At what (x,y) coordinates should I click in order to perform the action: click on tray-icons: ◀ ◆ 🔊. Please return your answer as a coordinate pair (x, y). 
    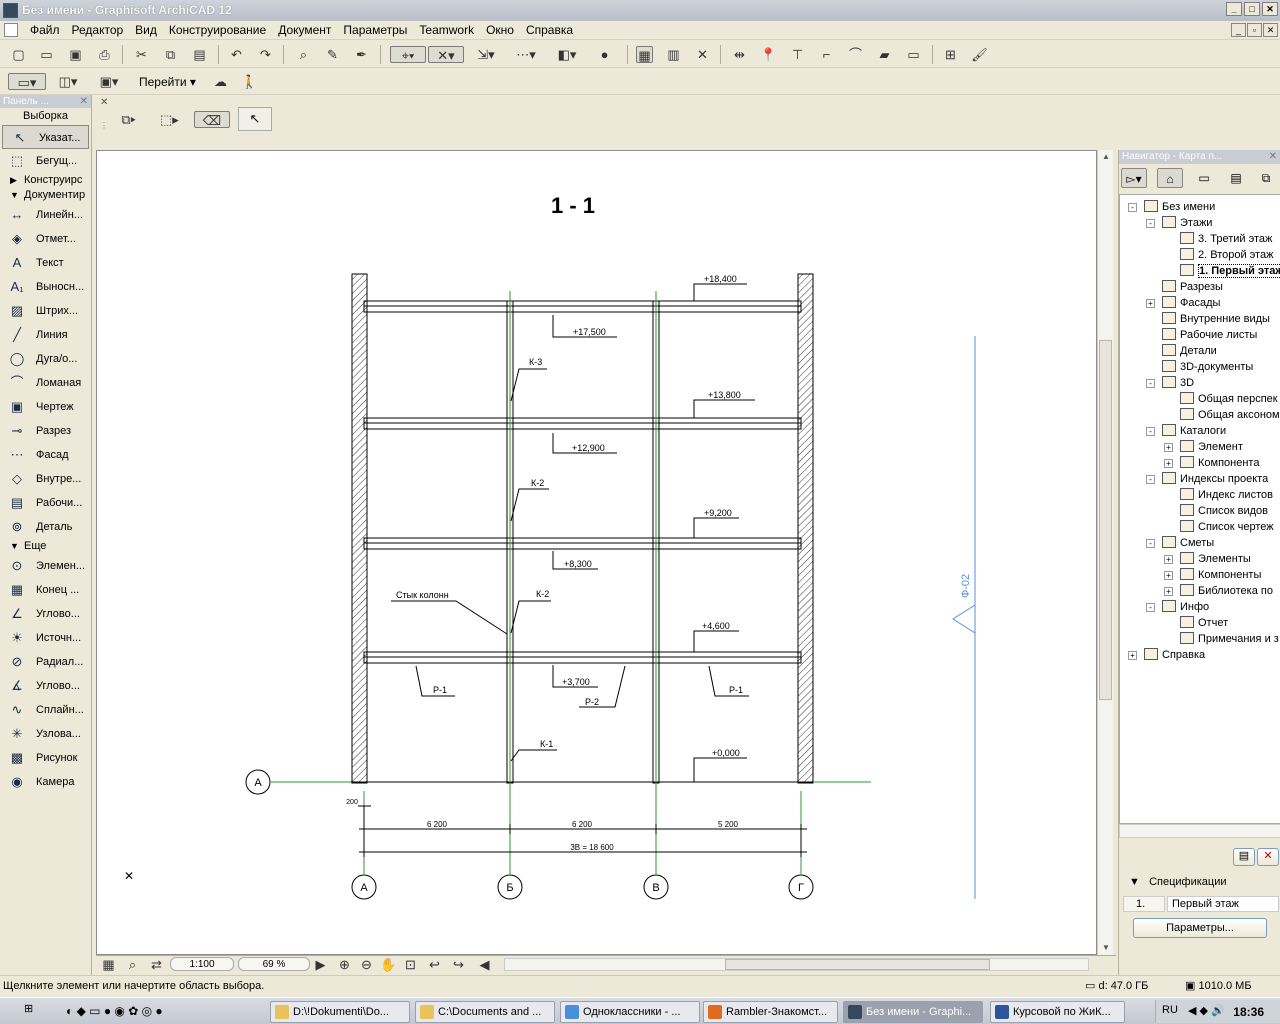
    Looking at the image, I should click on (1206, 1010).